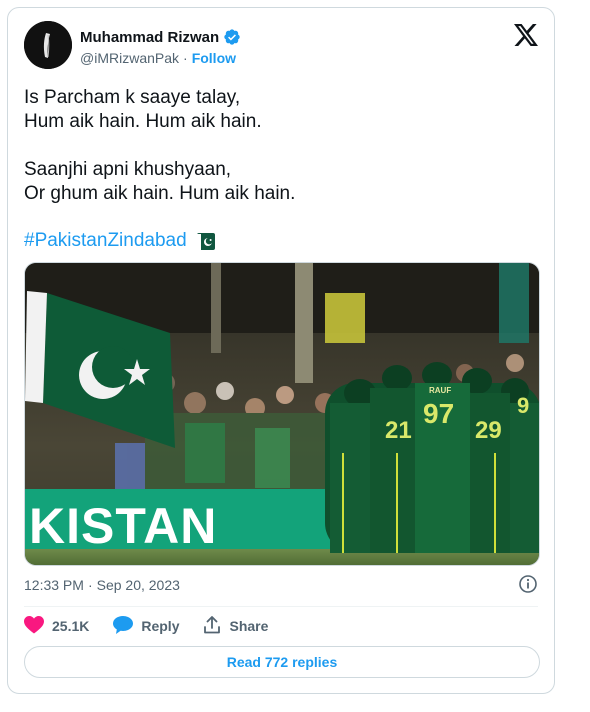 The width and height of the screenshot is (590, 712). I want to click on tweet-time: 12:33 PM, so click(54, 585).